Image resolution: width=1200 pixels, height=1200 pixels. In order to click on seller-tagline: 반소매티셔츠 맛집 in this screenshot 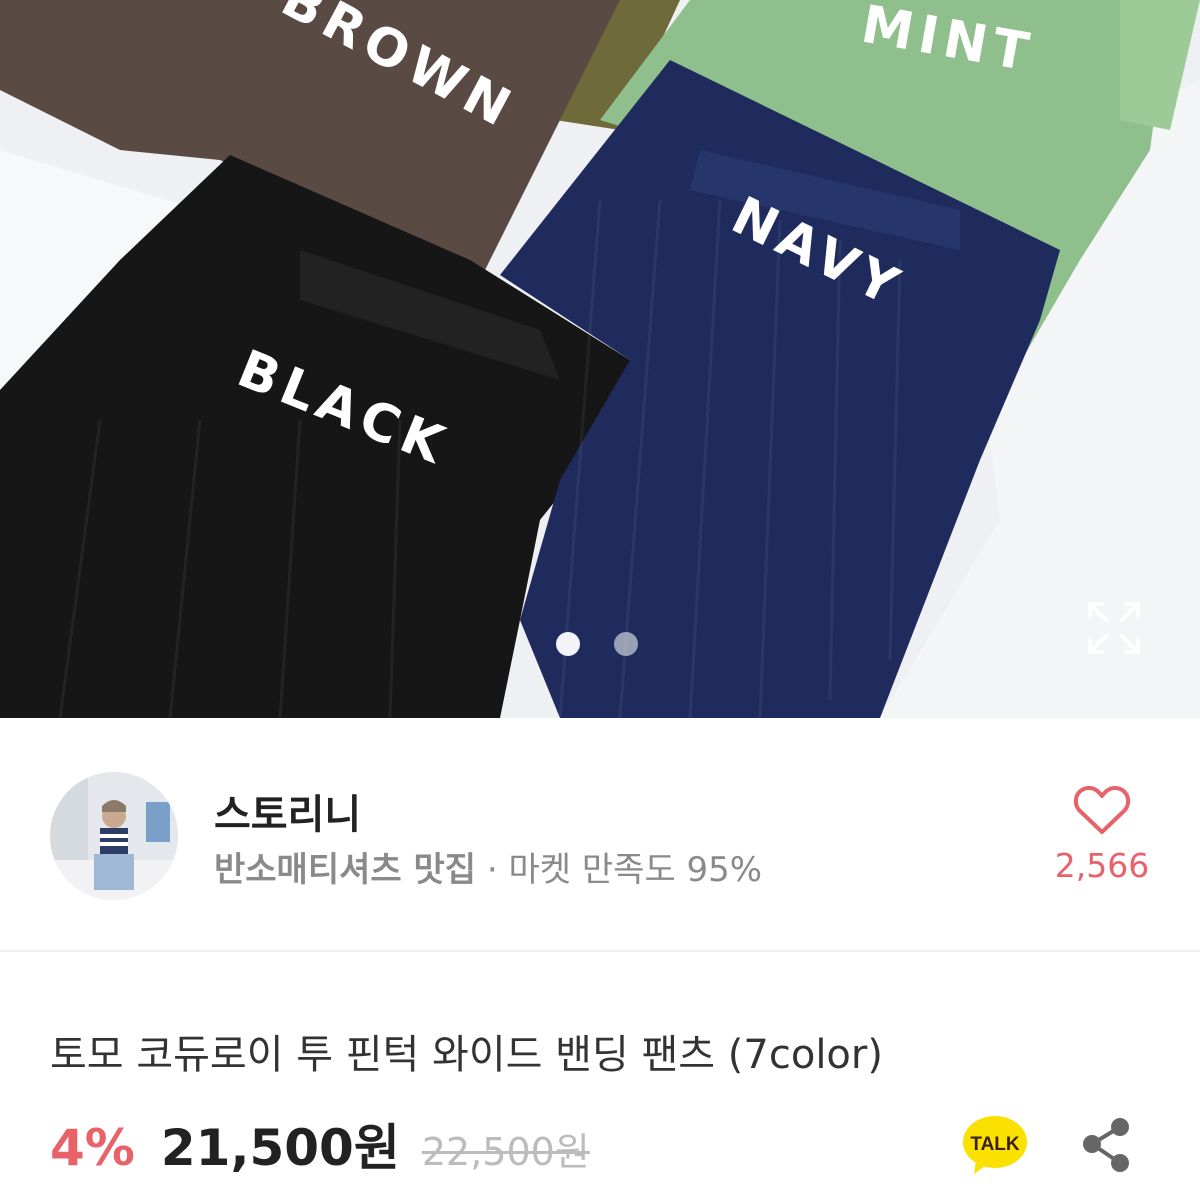, I will do `click(345, 870)`.